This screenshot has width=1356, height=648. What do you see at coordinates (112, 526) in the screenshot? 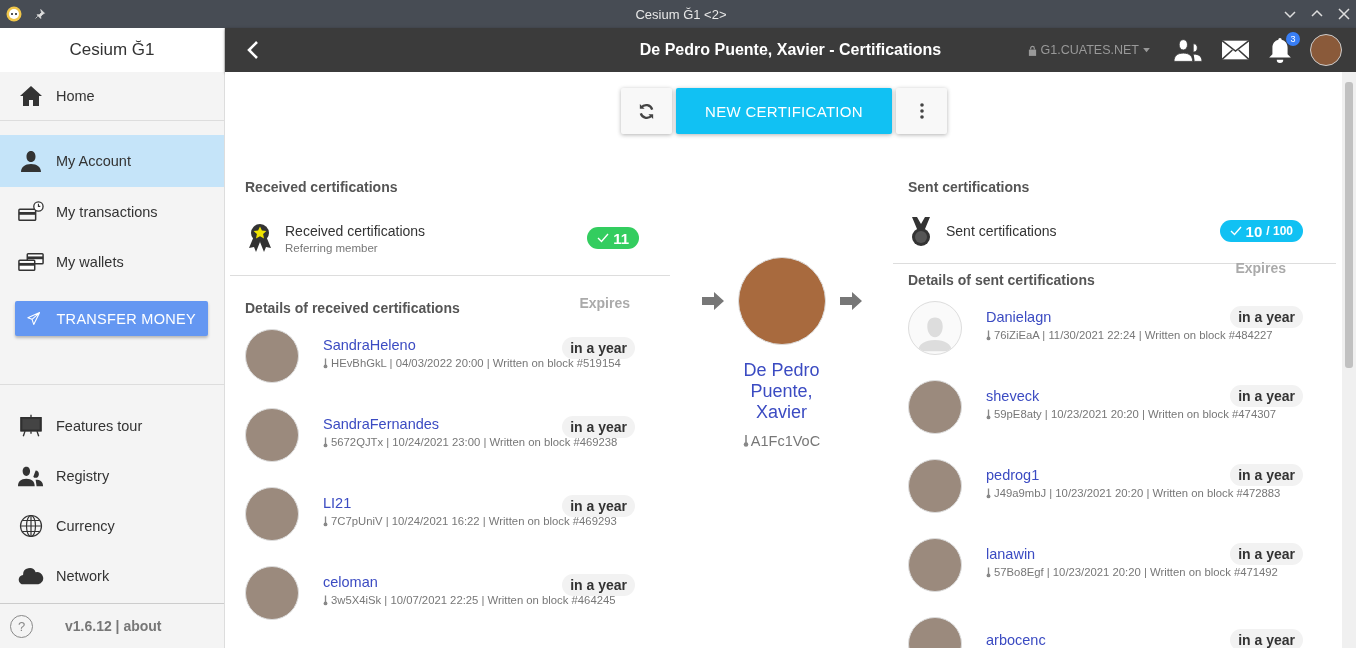
I see `sidebar-item: Currency` at bounding box center [112, 526].